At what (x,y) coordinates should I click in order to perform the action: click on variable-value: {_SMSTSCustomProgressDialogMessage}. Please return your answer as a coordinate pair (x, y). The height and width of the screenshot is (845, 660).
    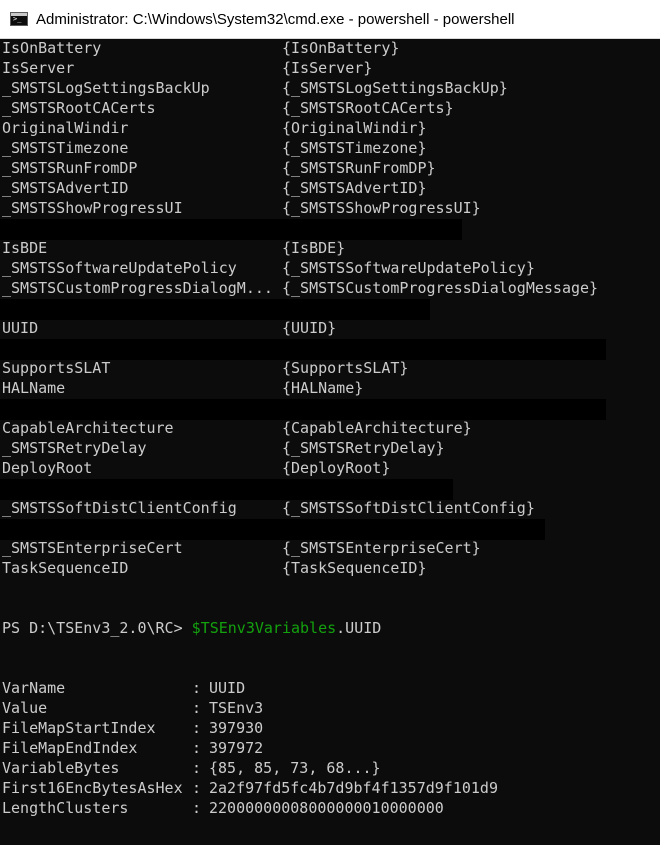
    Looking at the image, I should click on (440, 288).